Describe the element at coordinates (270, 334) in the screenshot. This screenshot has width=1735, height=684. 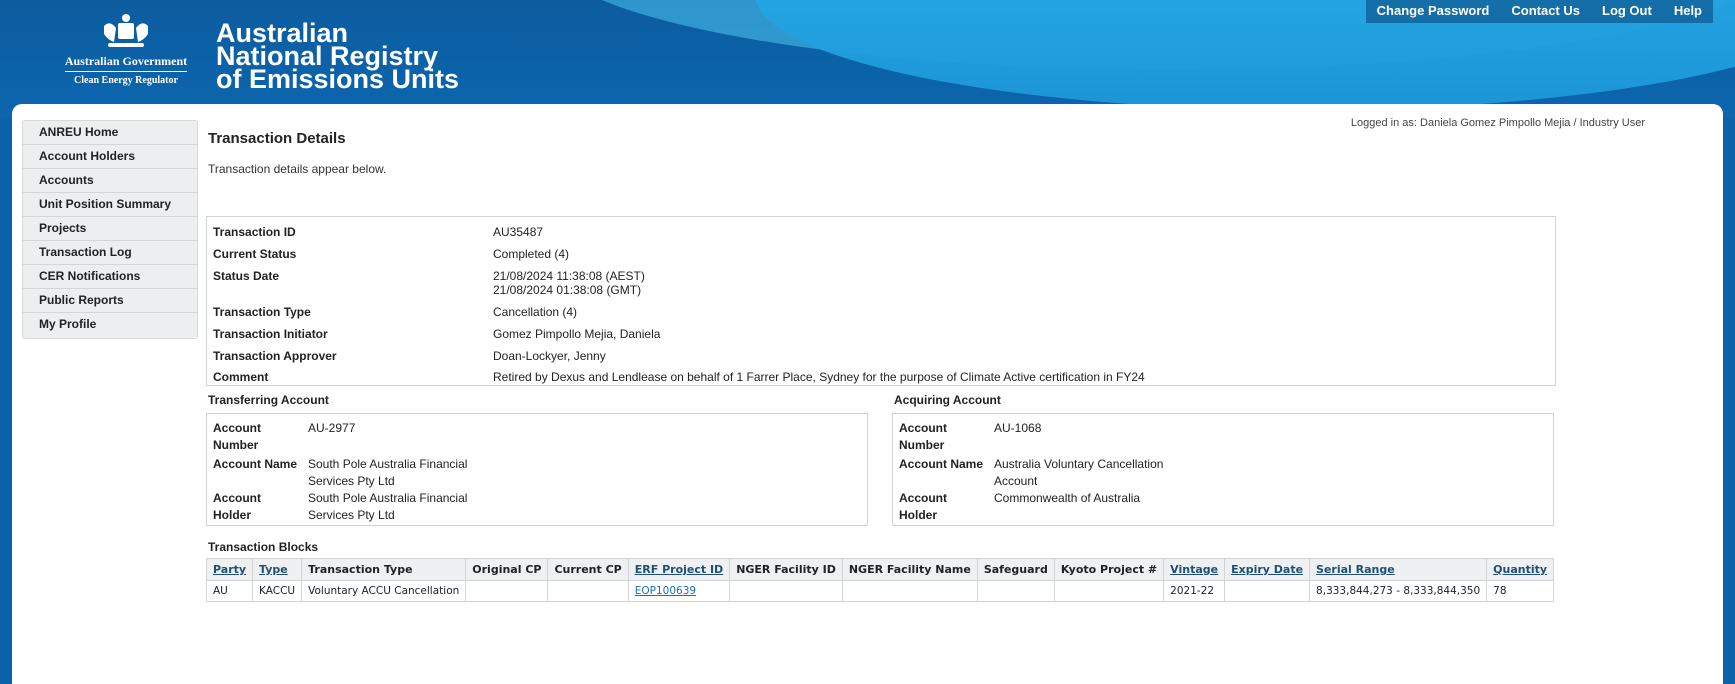
I see `detail-label: Transaction Initiator` at that location.